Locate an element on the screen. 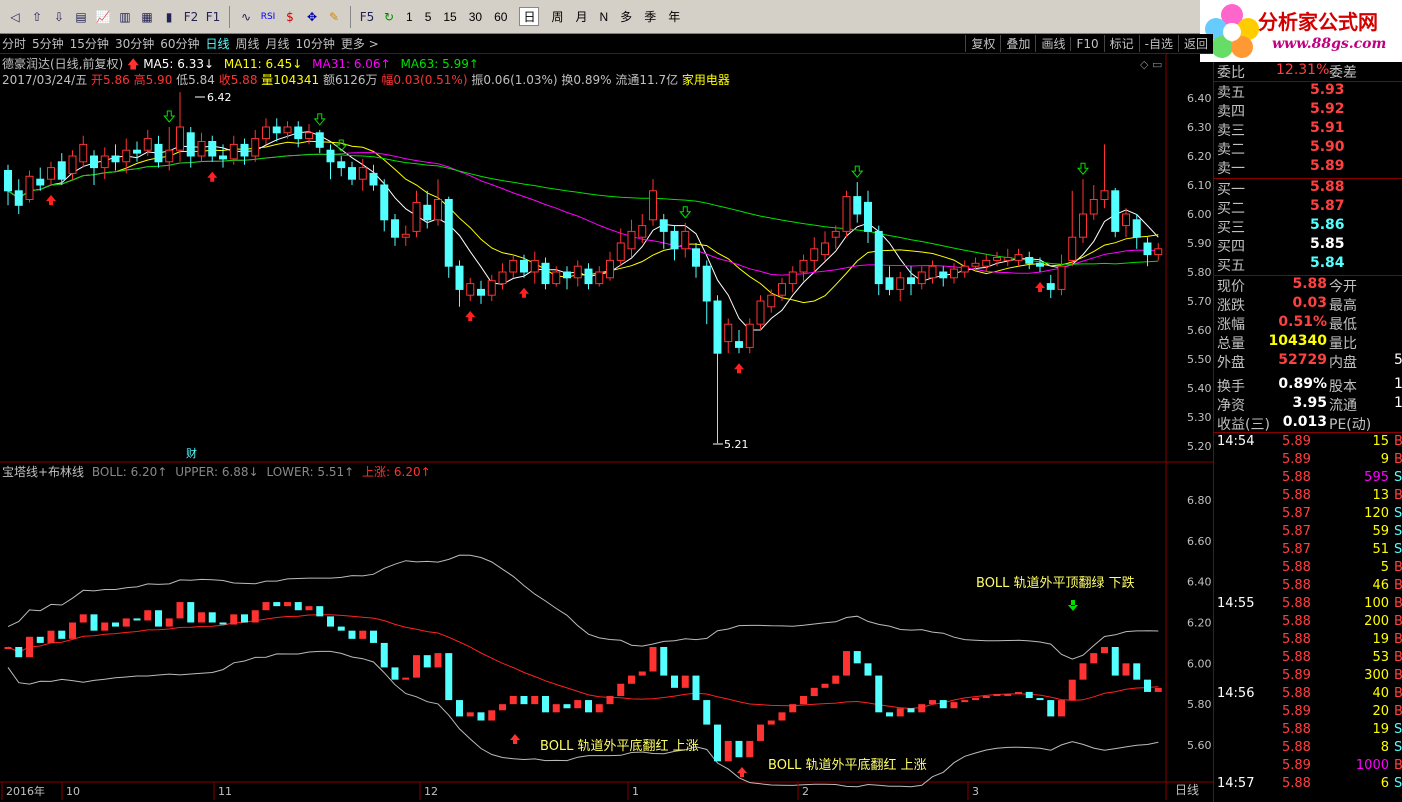 The height and width of the screenshot is (802, 1402). period-tab: 分时 is located at coordinates (14, 43).